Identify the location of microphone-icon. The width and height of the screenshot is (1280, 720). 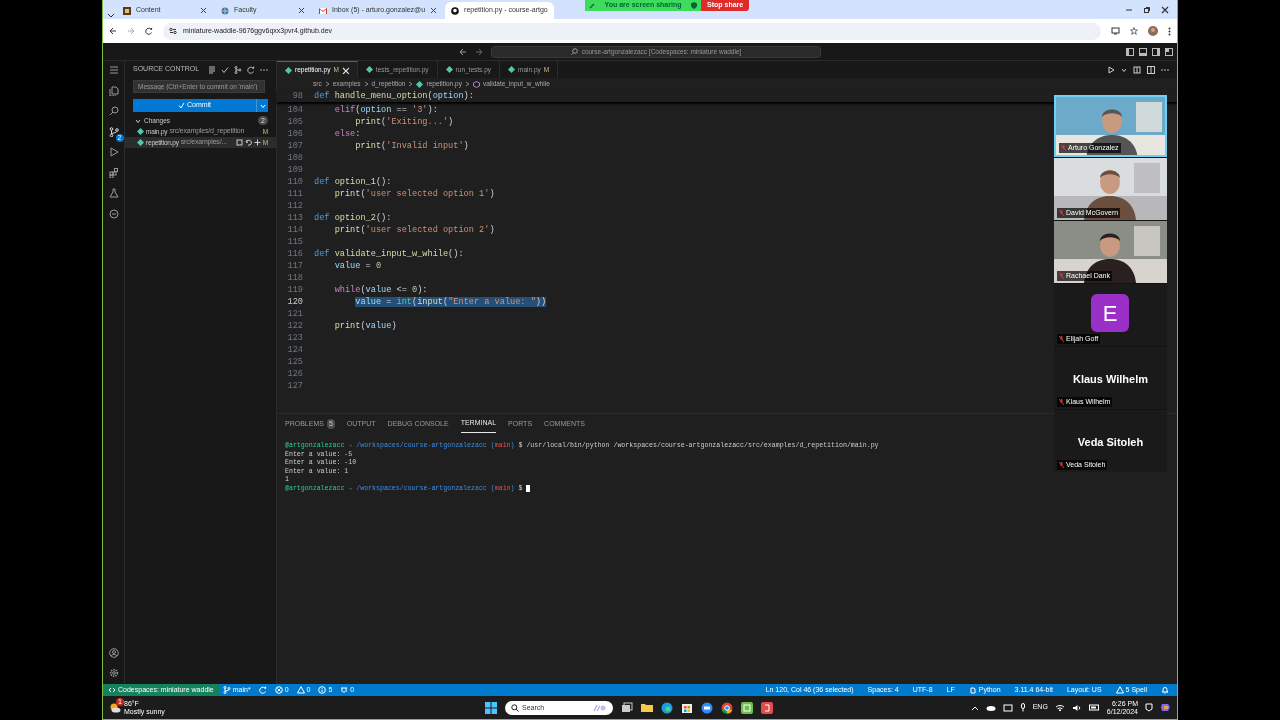
(1022, 707).